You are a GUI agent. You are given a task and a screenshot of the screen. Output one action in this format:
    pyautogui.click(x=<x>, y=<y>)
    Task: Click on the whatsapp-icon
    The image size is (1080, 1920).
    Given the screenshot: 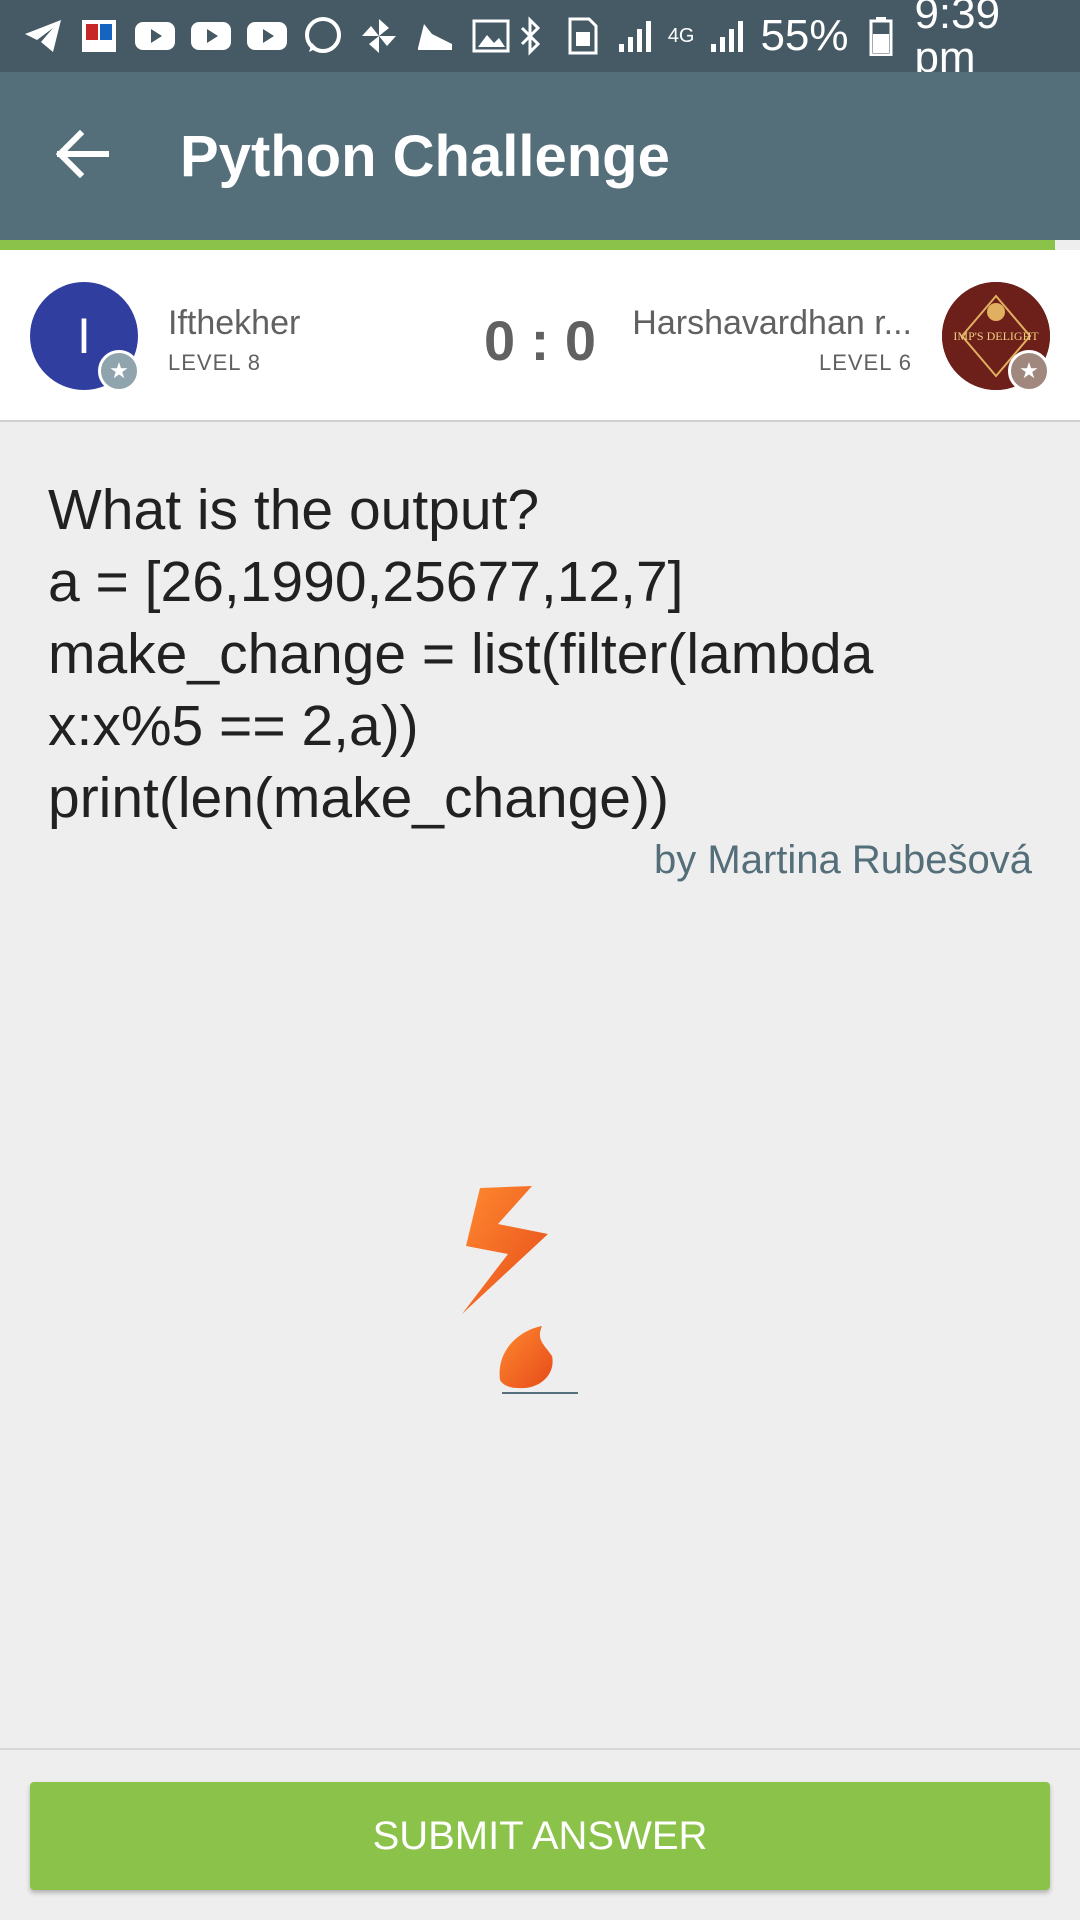 What is the action you would take?
    pyautogui.click(x=323, y=36)
    